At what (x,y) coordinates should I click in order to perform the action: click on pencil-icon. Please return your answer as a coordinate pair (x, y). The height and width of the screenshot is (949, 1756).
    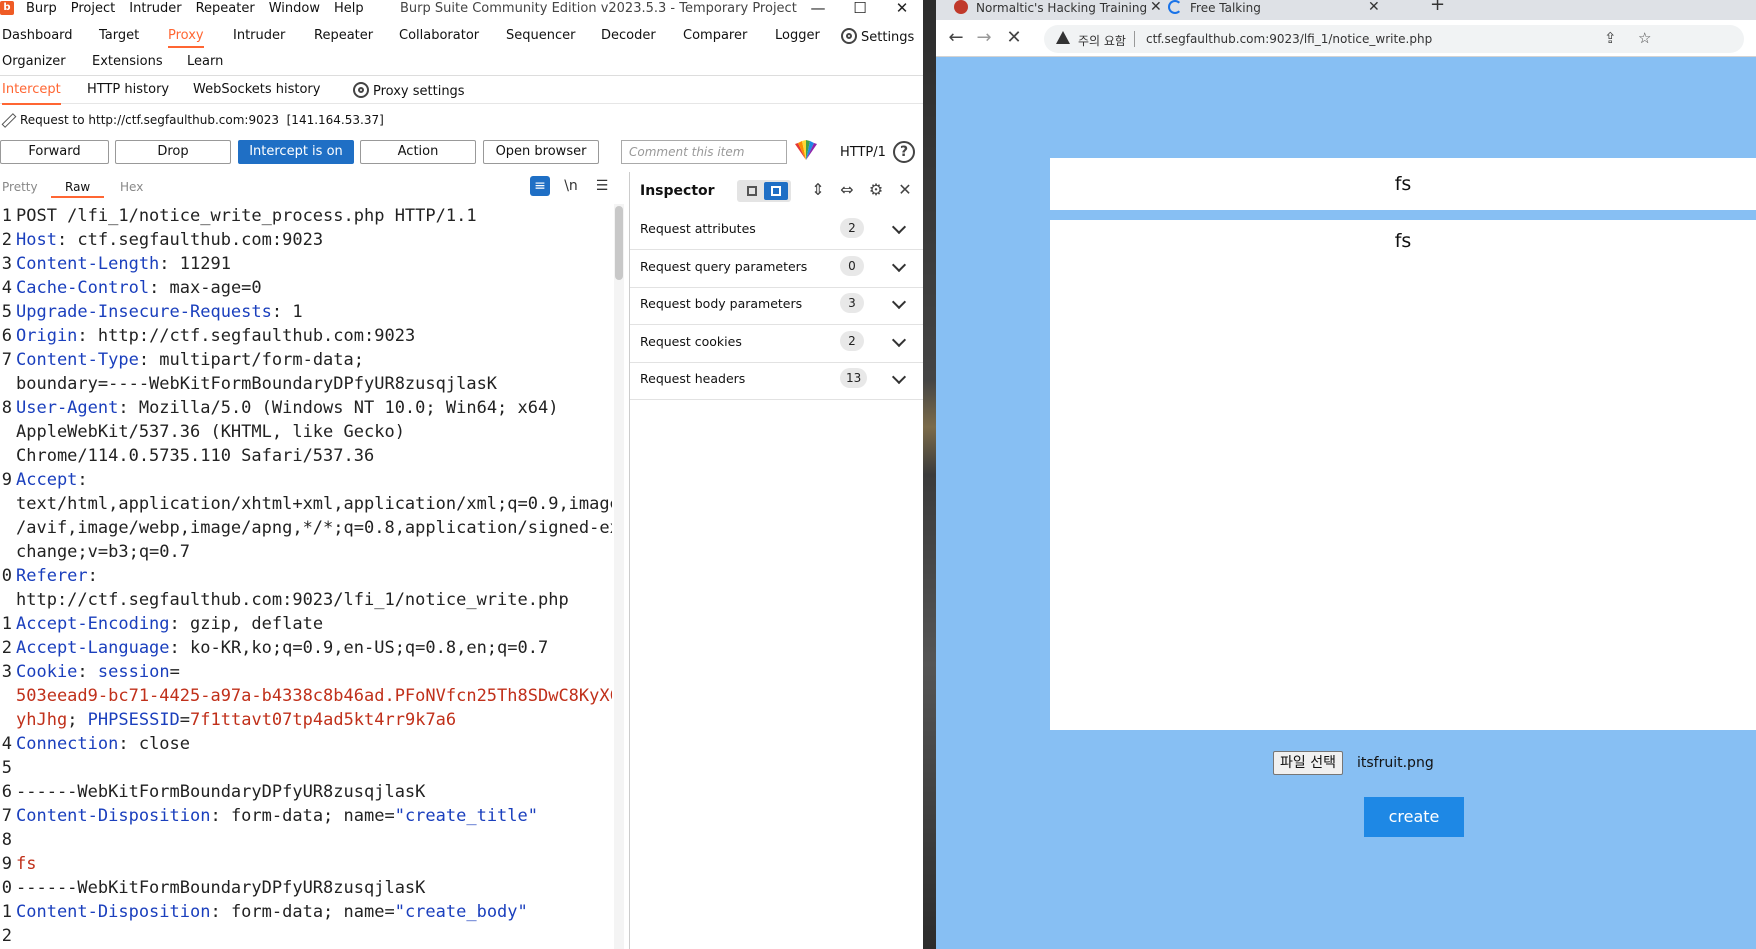
    Looking at the image, I should click on (7, 119).